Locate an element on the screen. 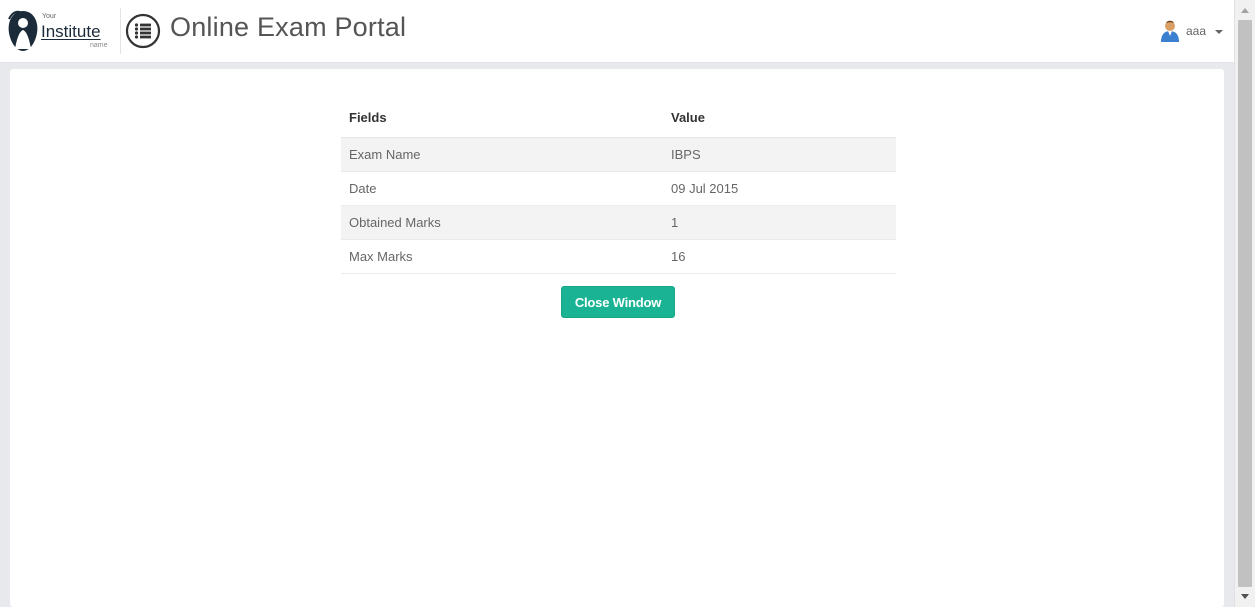 This screenshot has height=607, width=1255. table-row: Obtained Marks 1 is located at coordinates (618, 222).